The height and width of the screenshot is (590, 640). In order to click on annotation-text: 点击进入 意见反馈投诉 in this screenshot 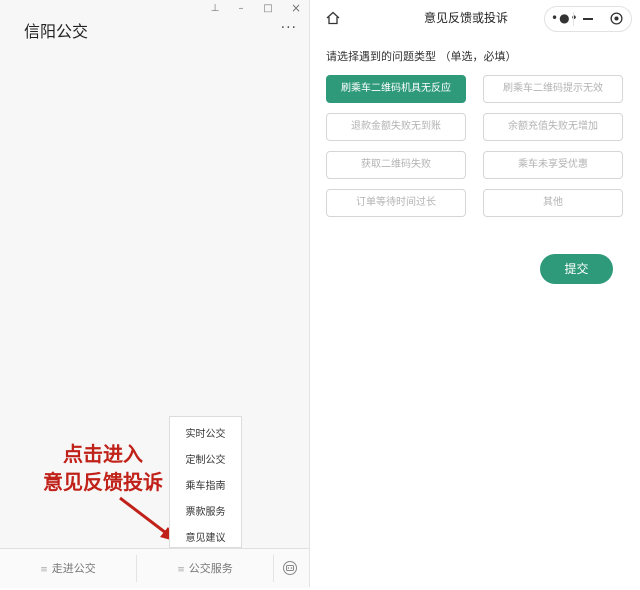, I will do `click(103, 468)`.